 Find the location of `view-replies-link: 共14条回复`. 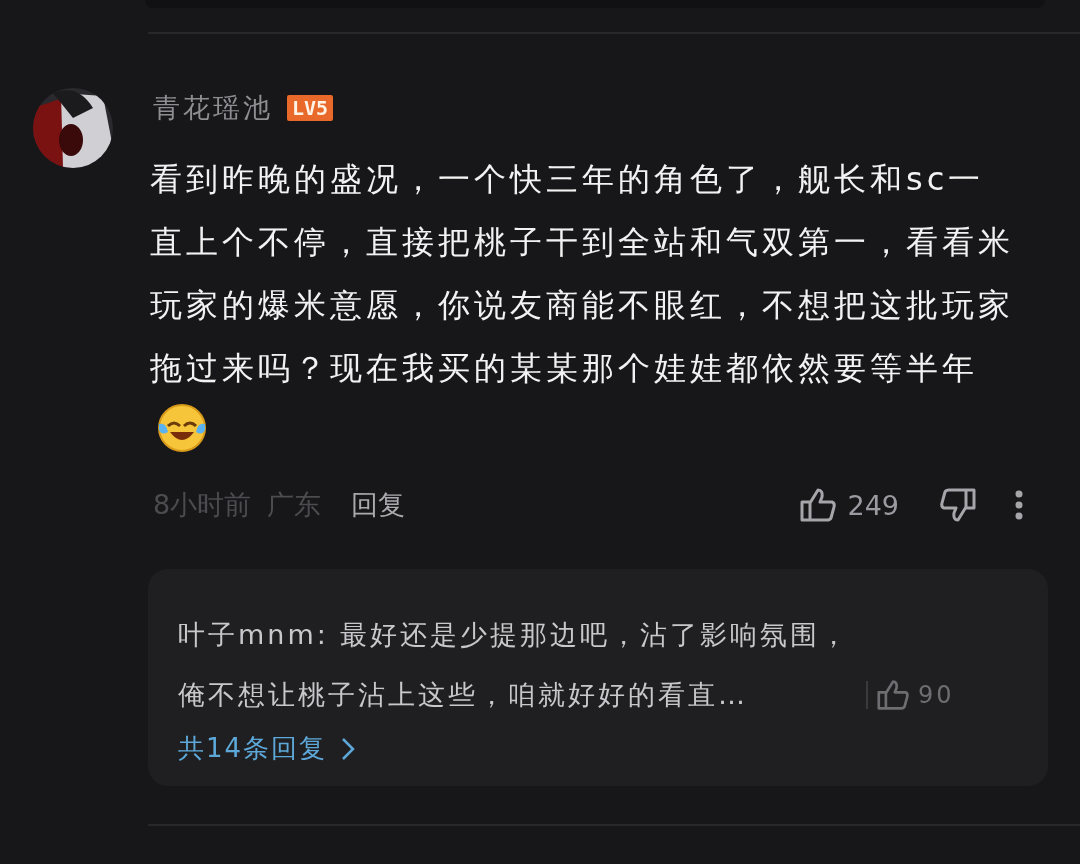

view-replies-link: 共14条回复 is located at coordinates (267, 748).